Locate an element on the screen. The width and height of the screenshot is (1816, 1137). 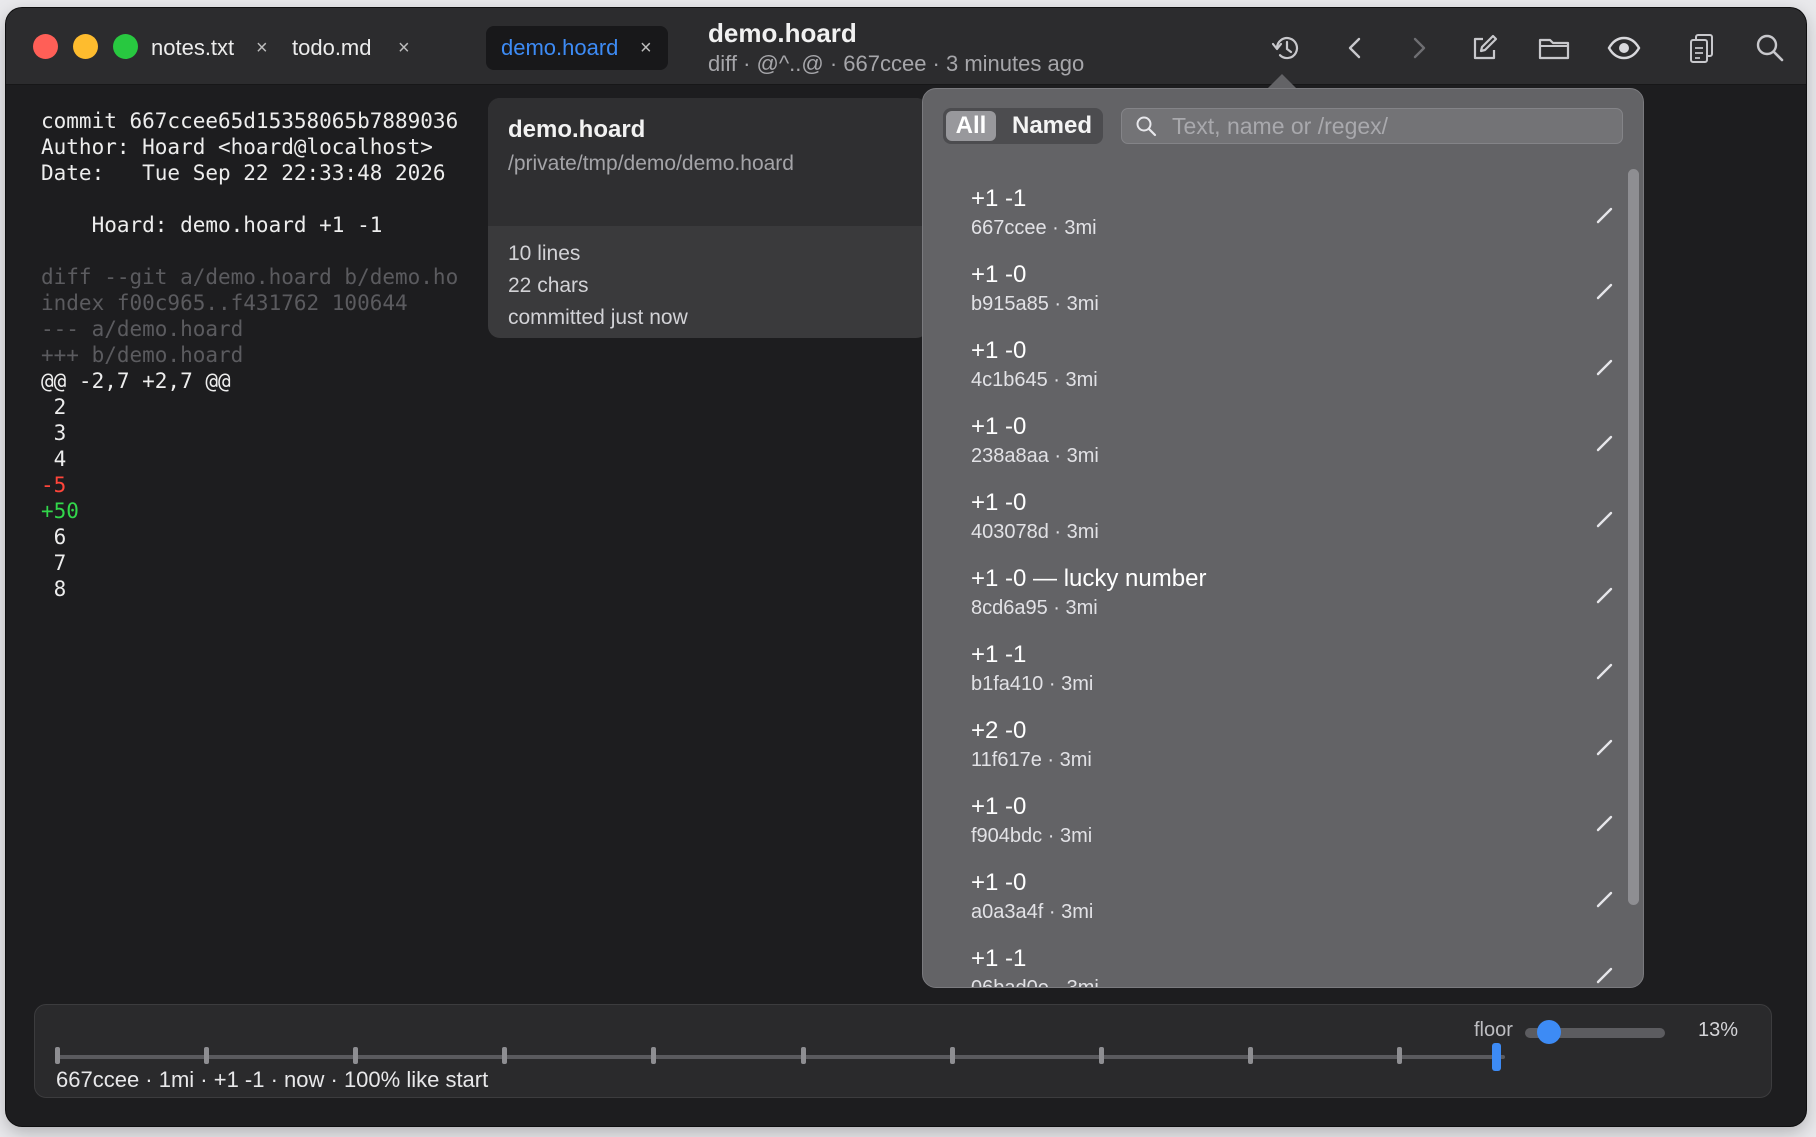
editor-line: Date: Tue Sep 22 22:33:48 2026 is located at coordinates (243, 173).